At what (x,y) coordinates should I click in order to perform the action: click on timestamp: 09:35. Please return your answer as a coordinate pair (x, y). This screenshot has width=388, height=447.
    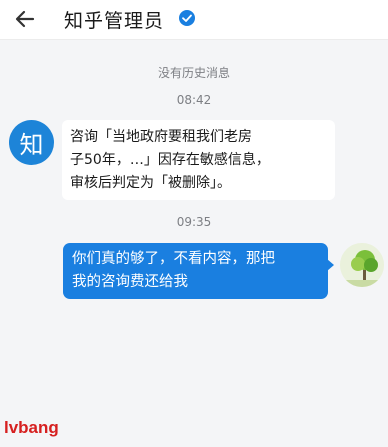
    Looking at the image, I should click on (194, 222).